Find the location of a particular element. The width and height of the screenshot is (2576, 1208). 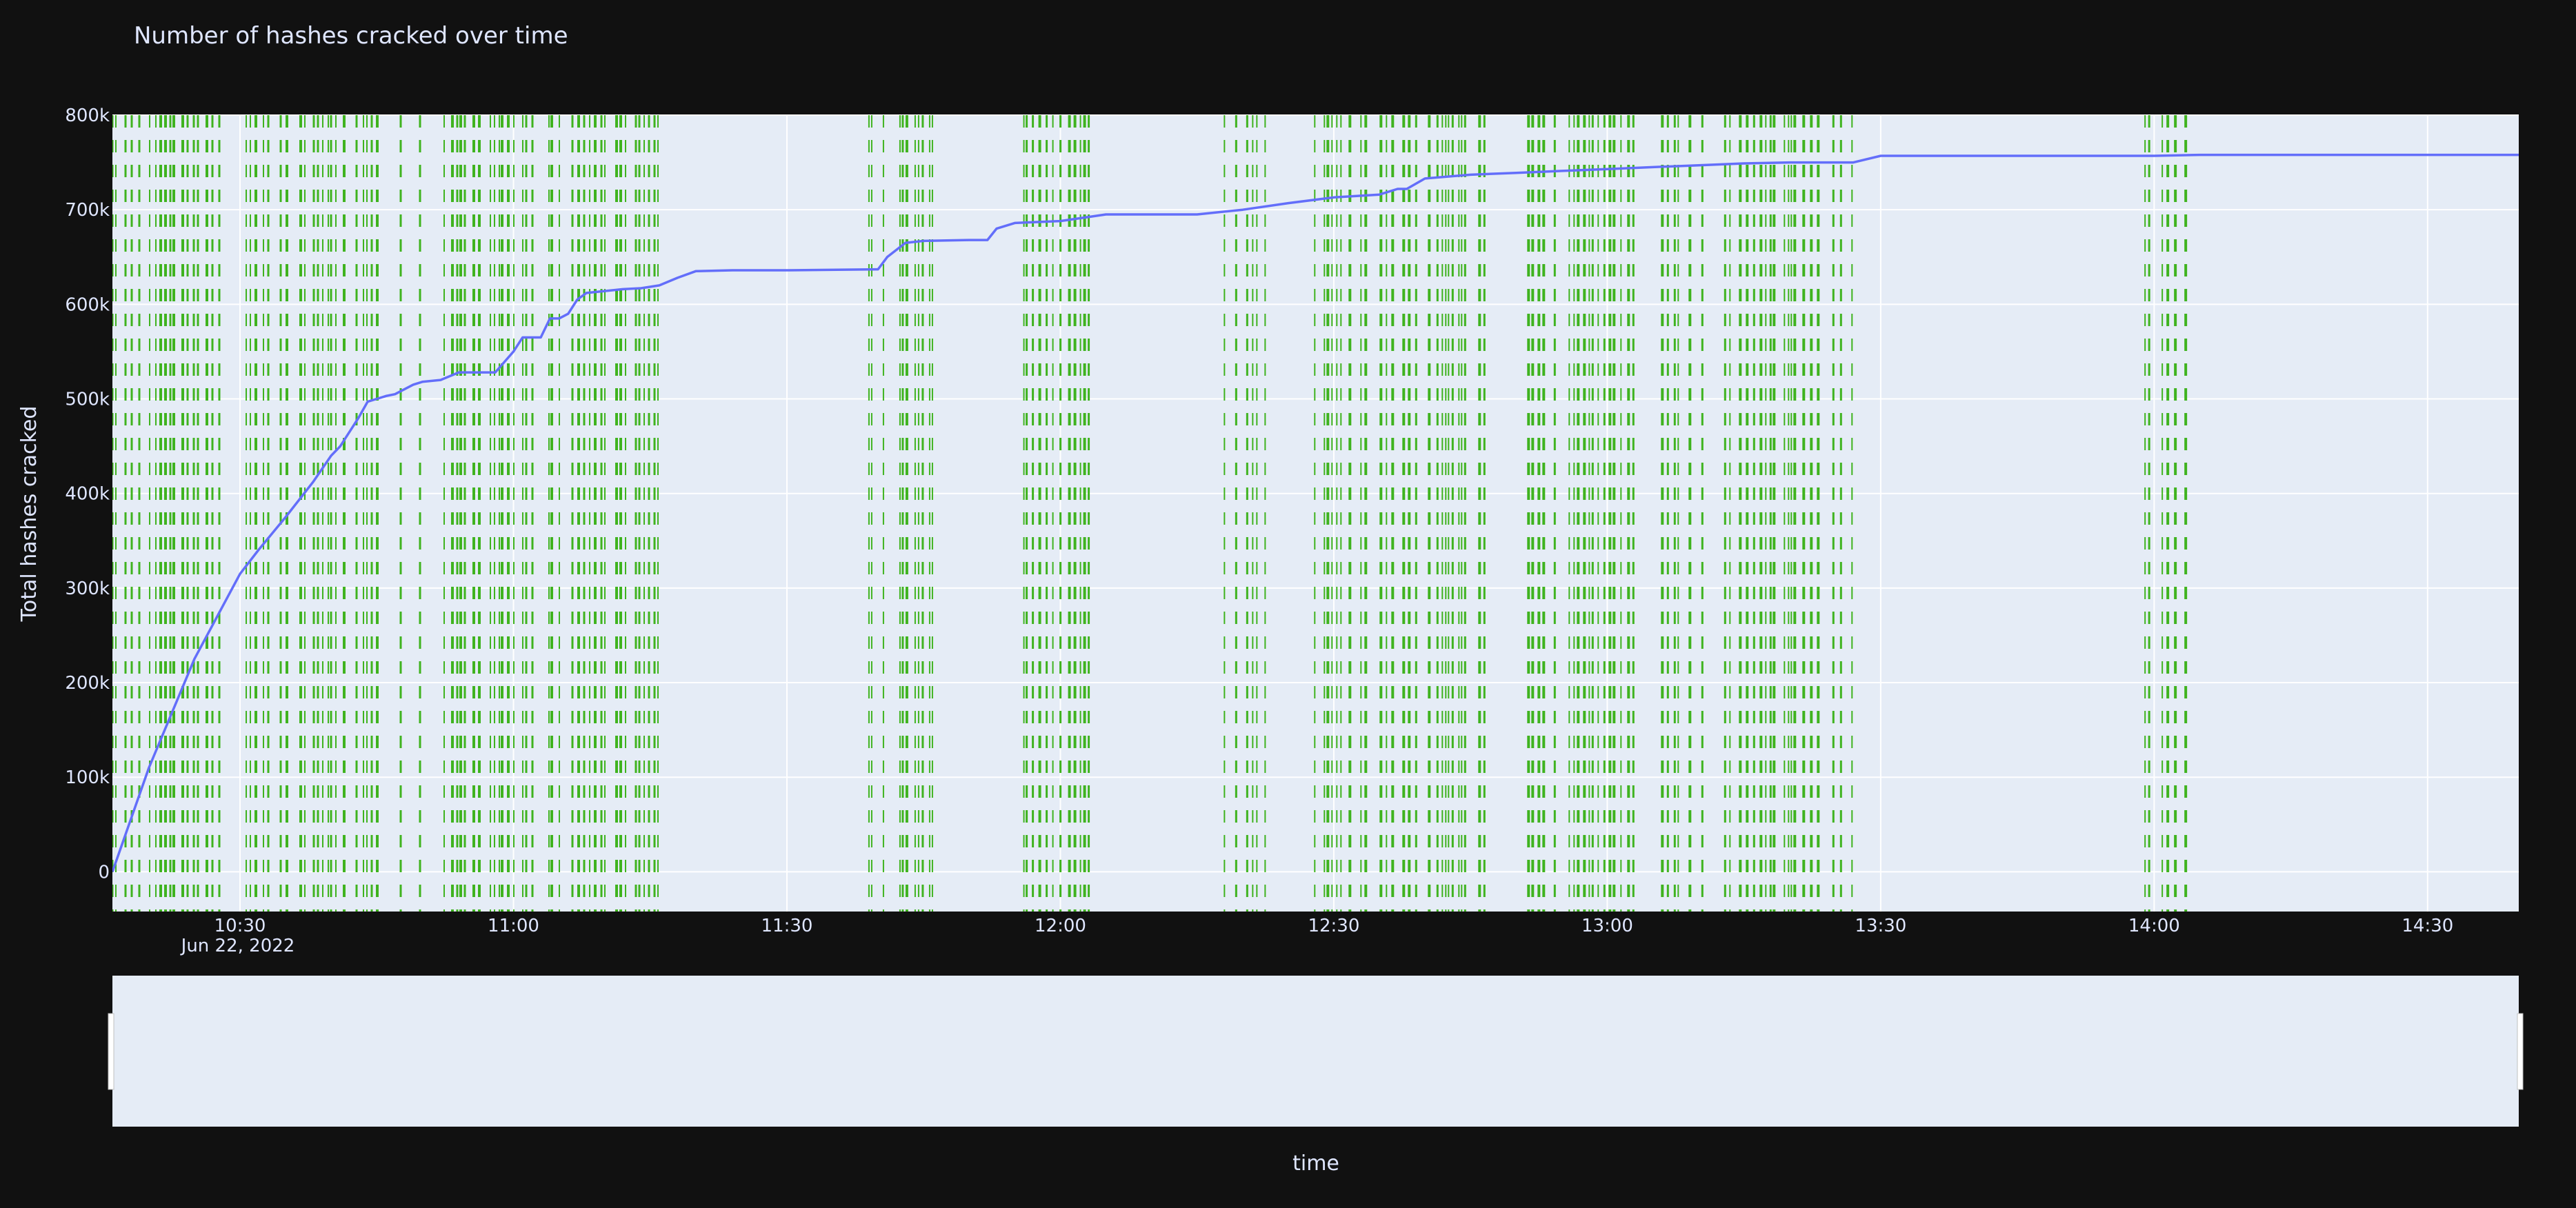

x-tick-label: 13:00 is located at coordinates (1607, 926).